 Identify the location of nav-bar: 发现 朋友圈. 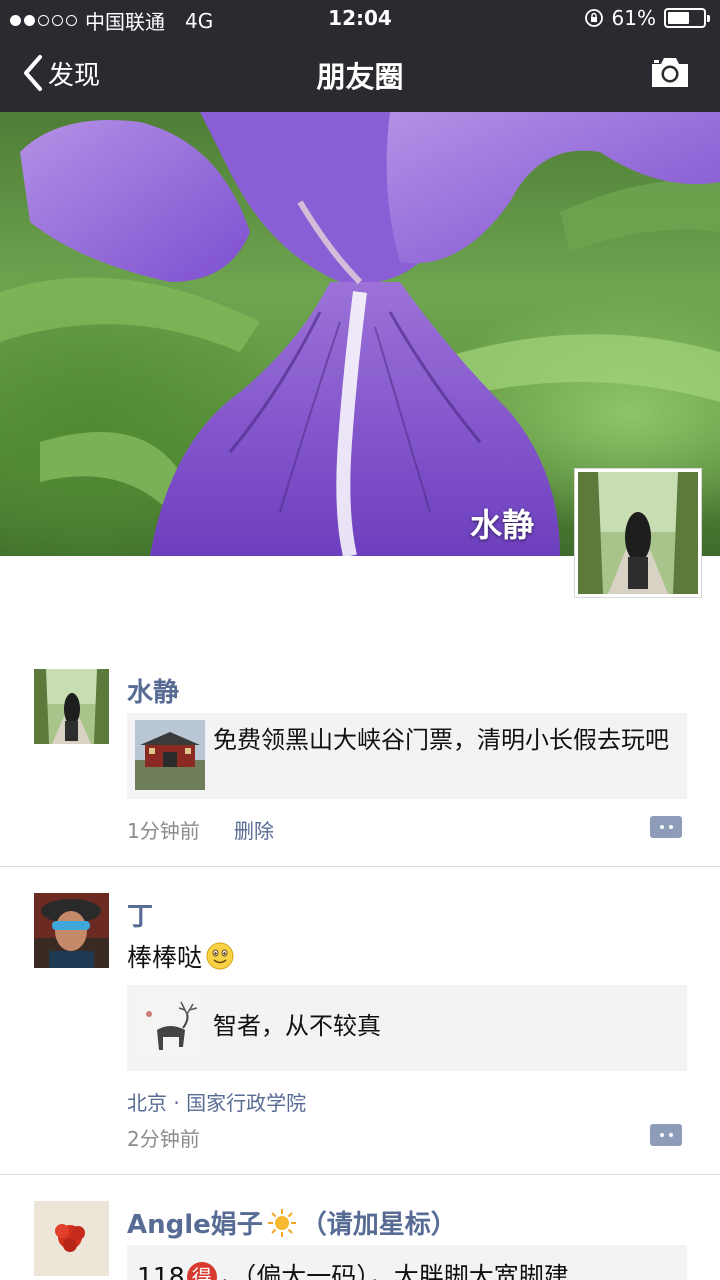
(360, 74).